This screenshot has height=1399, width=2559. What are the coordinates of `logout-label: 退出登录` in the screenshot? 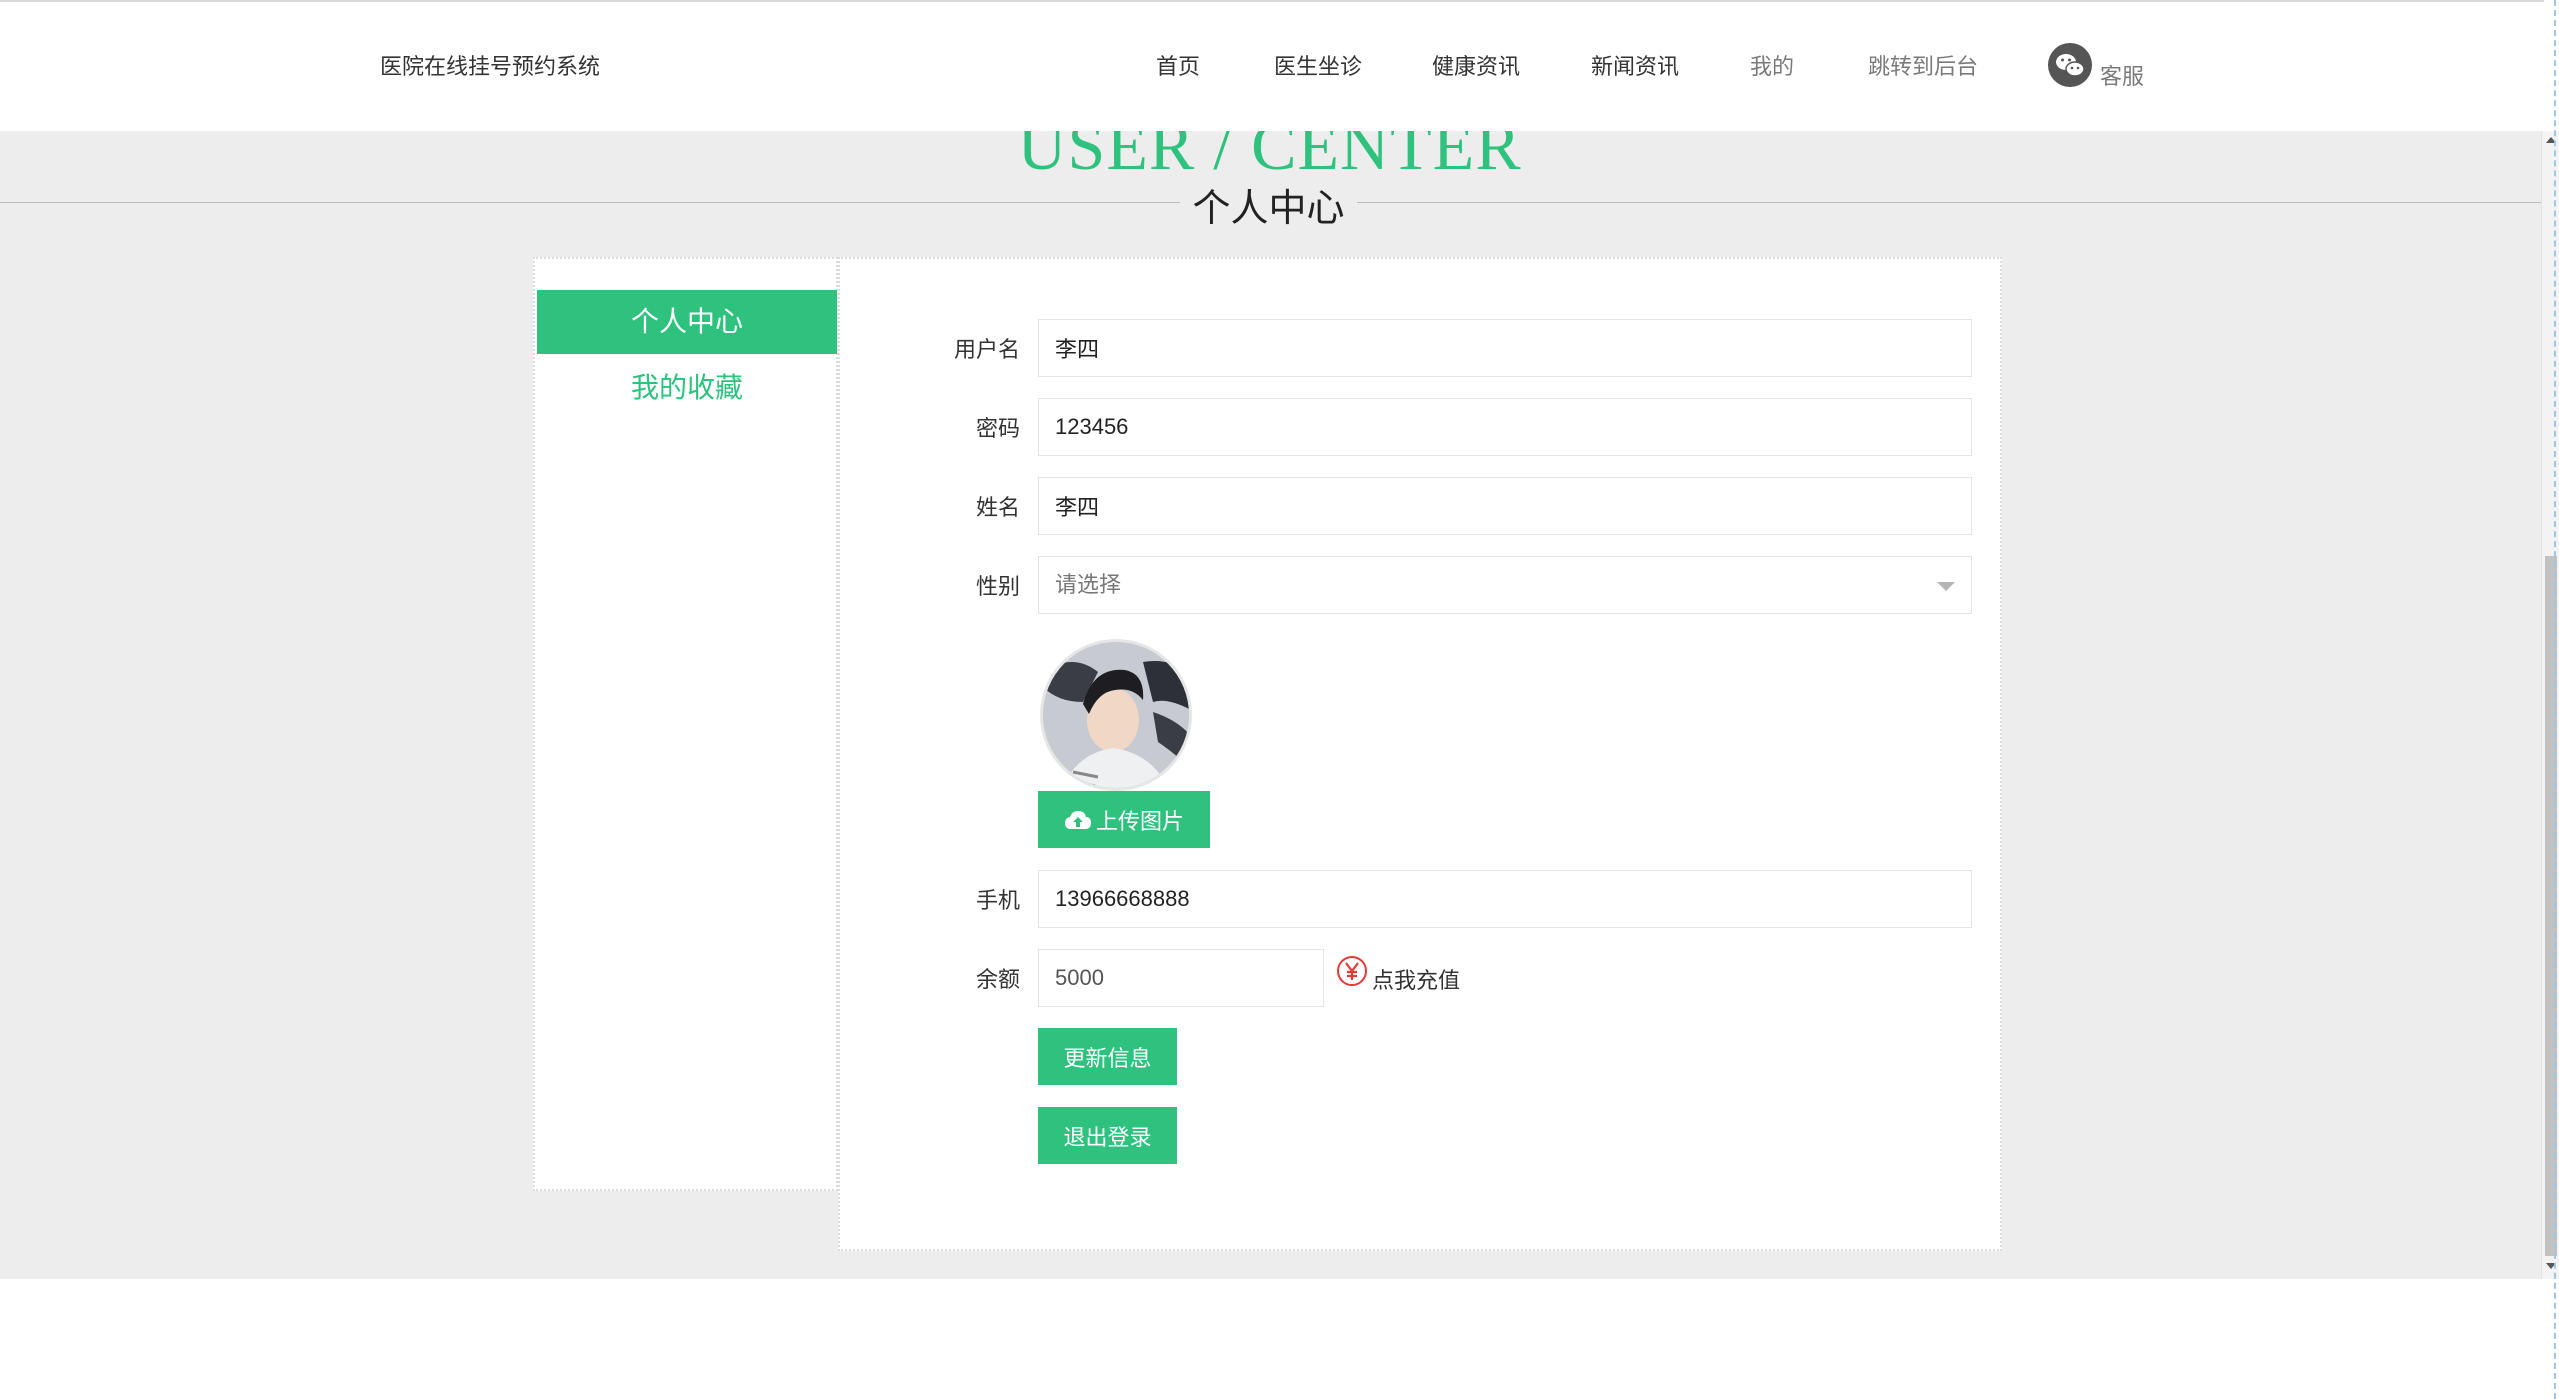 It's located at (1107, 1137).